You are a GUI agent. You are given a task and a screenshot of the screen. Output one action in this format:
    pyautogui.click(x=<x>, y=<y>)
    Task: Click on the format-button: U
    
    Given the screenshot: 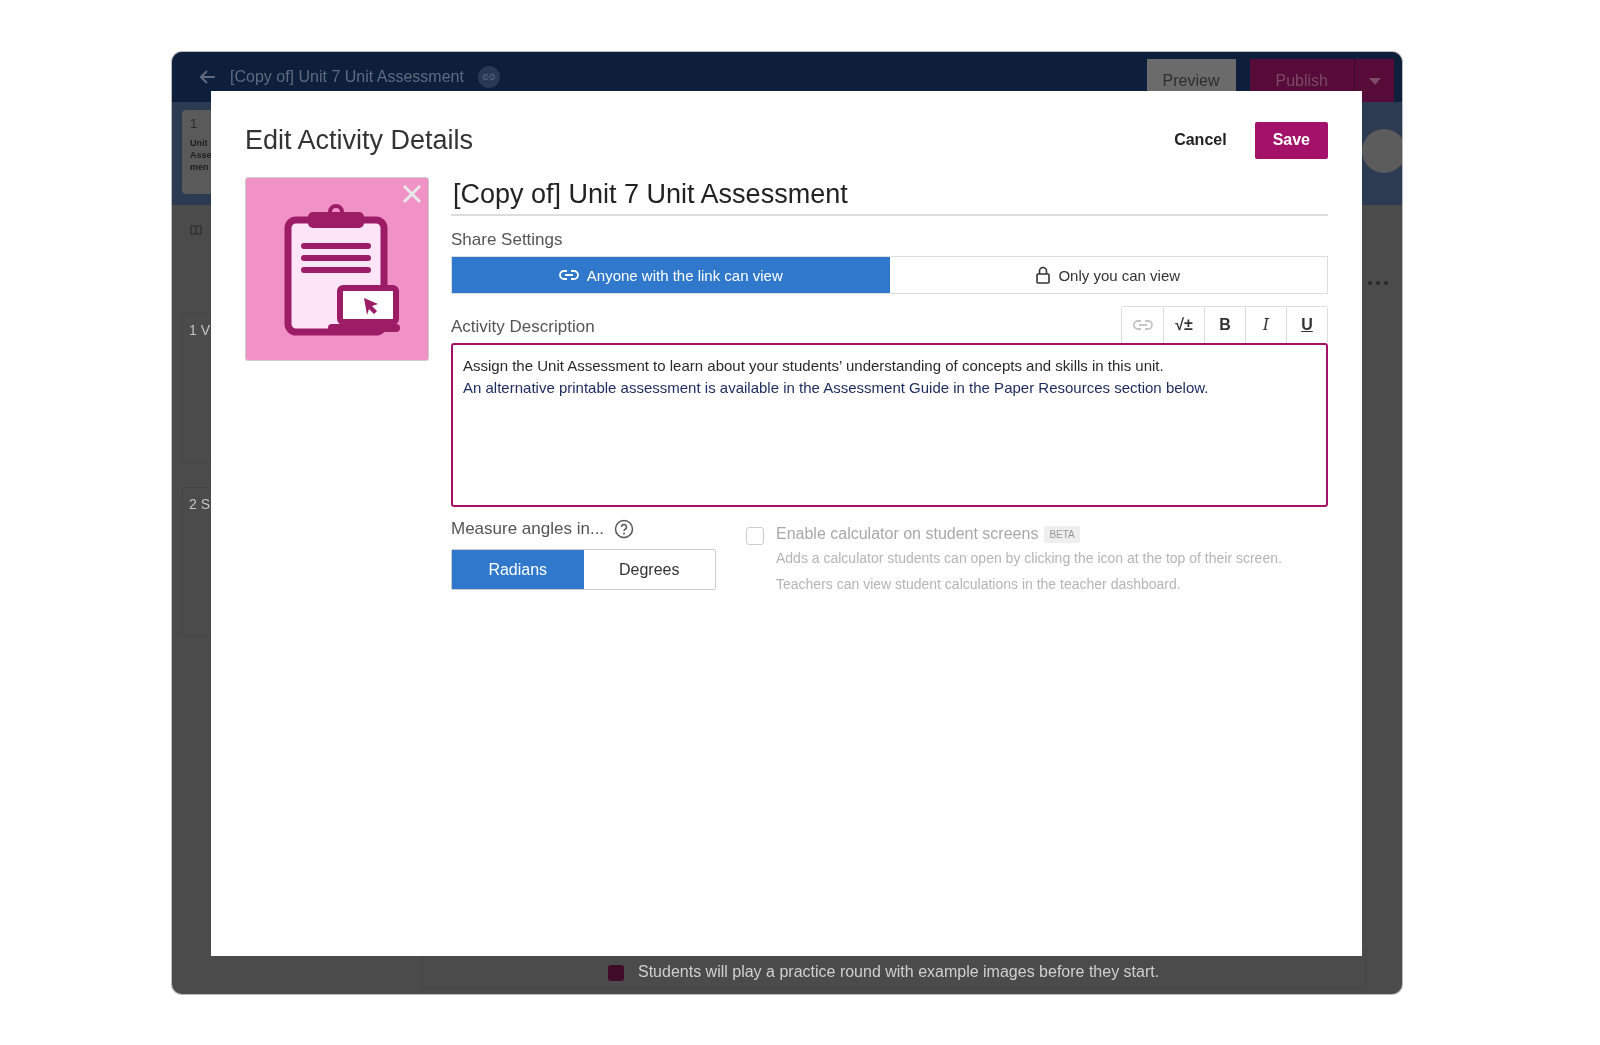 What is the action you would take?
    pyautogui.click(x=1306, y=325)
    